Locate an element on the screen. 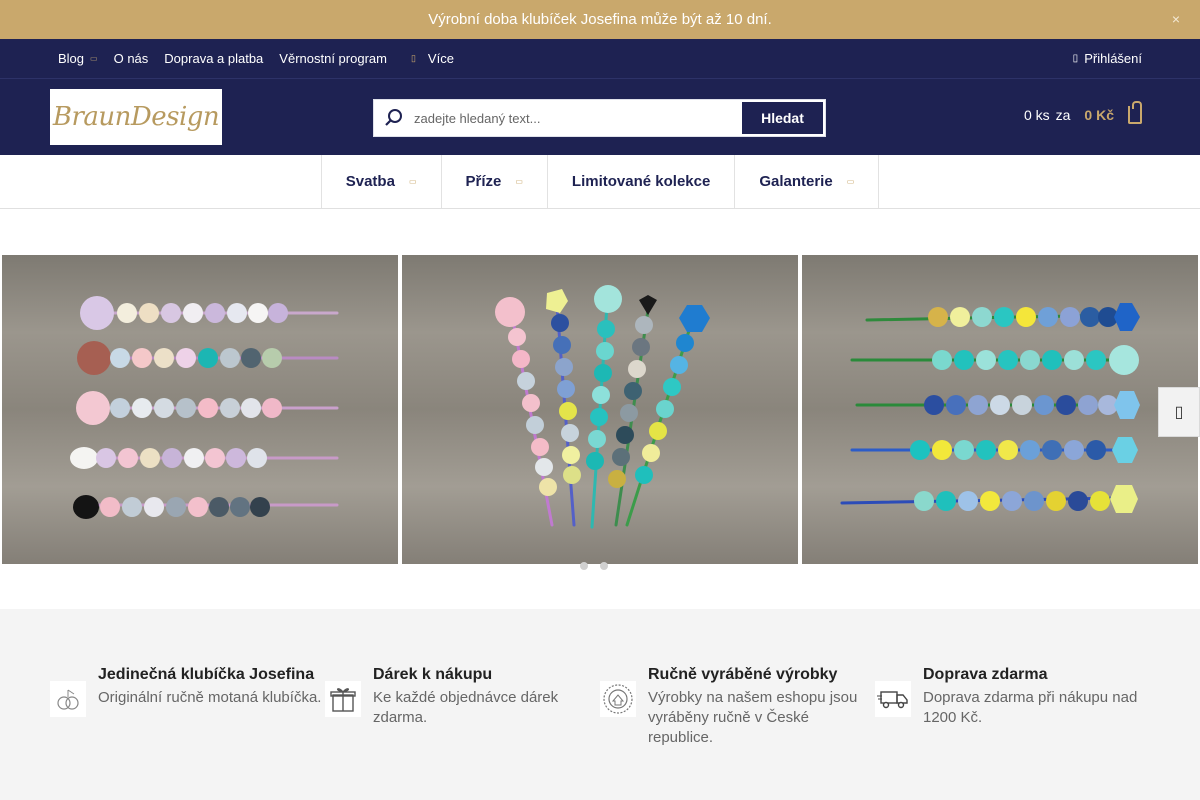  feature-title: Dárek k nákupu is located at coordinates (433, 674).